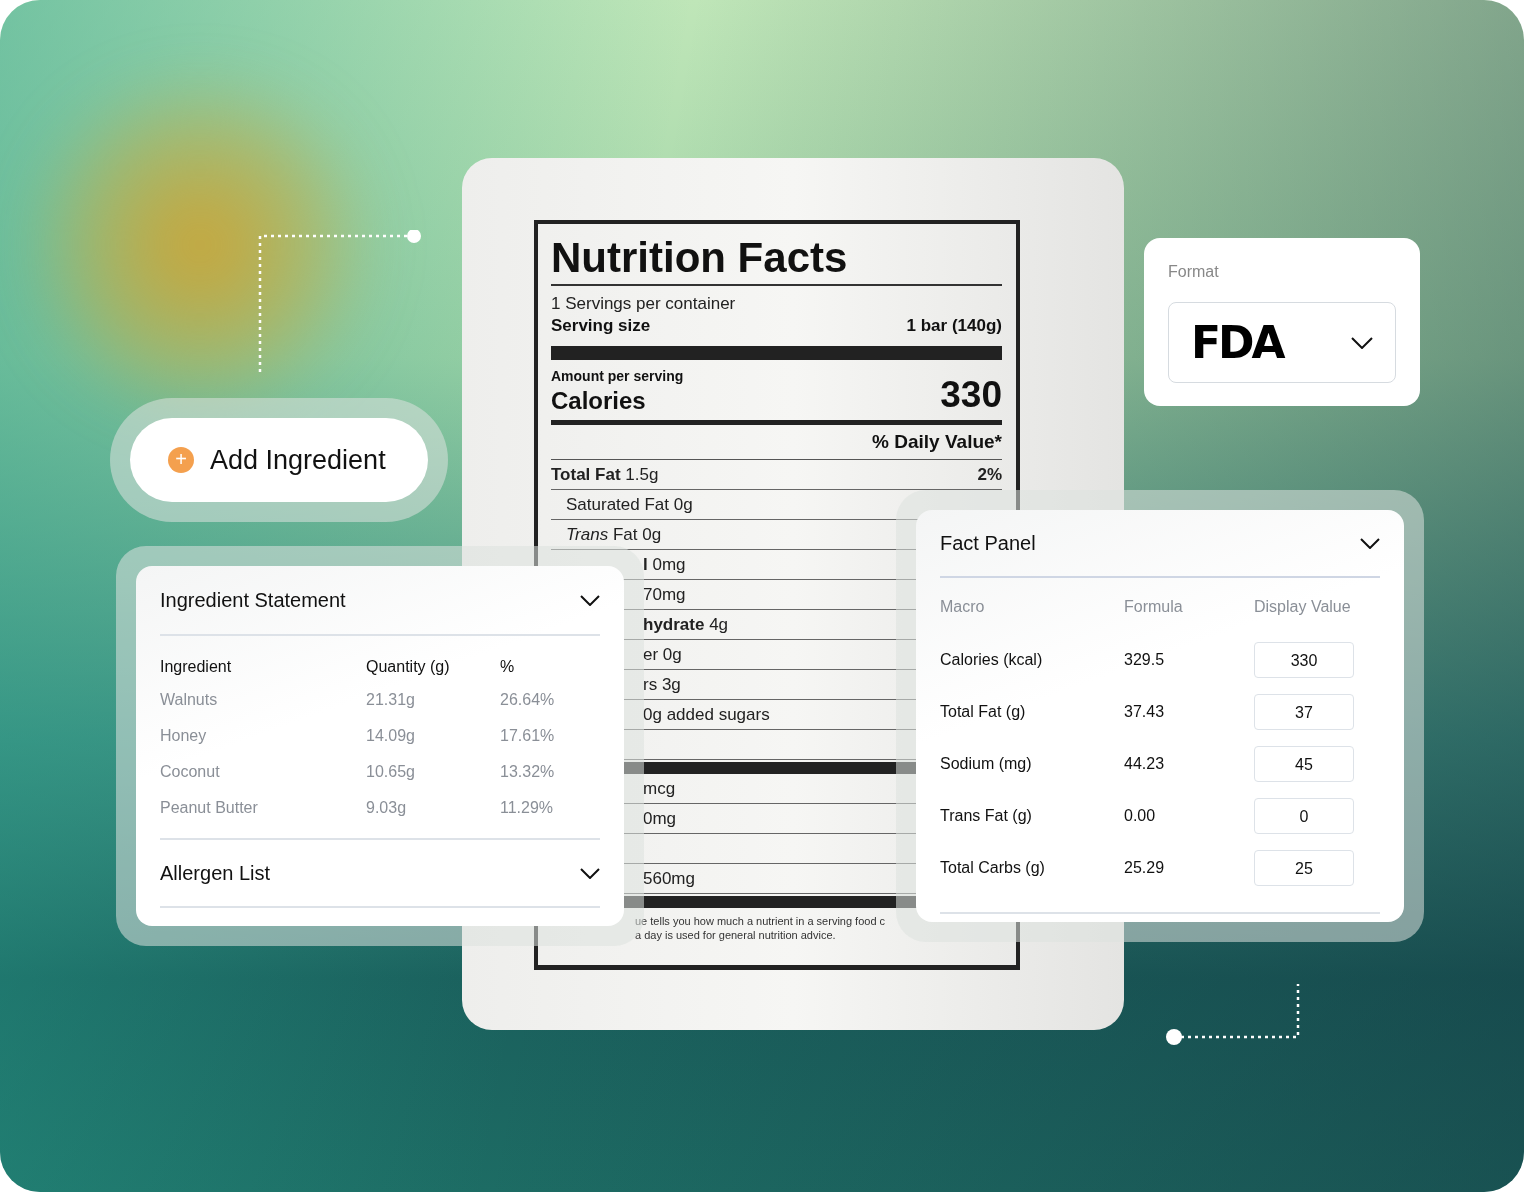  Describe the element at coordinates (279, 460) in the screenshot. I see `add-ingredient-button: + Add Ingredient` at that location.